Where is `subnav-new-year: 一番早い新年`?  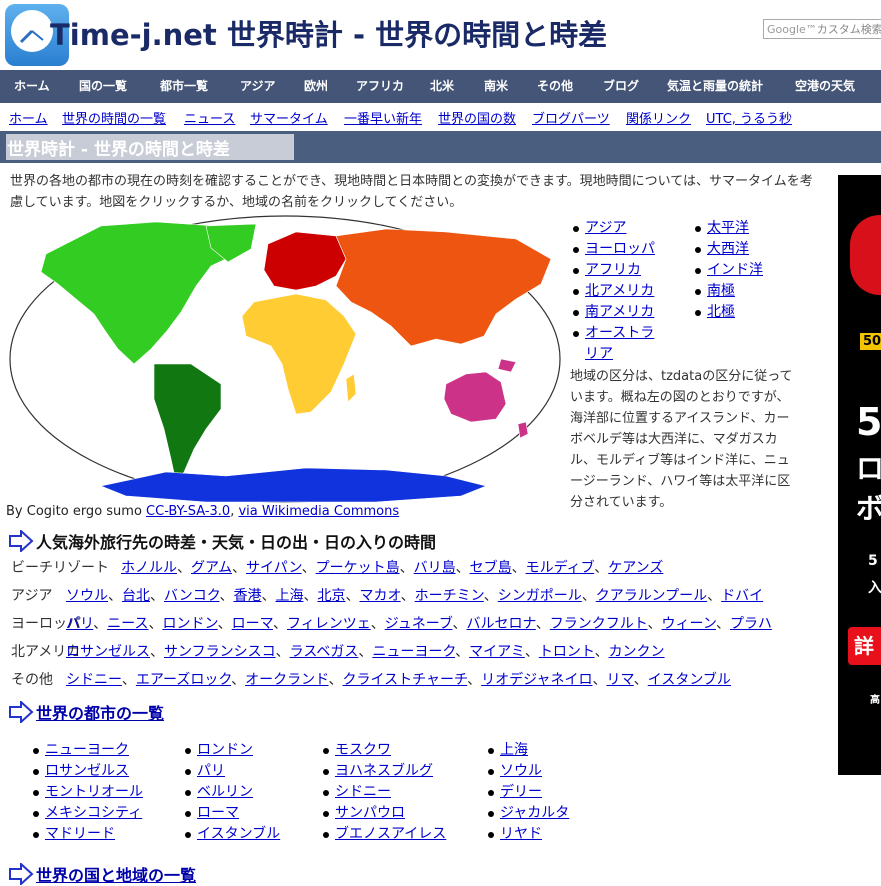
subnav-new-year: 一番早い新年 is located at coordinates (383, 117).